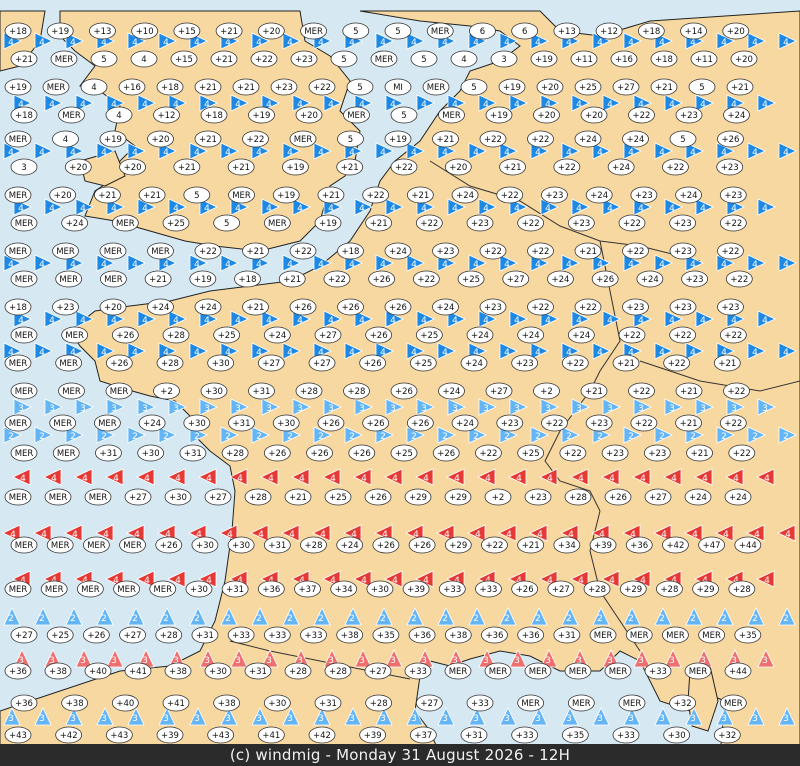 The image size is (800, 766). I want to click on label-text: +39, so click(416, 590).